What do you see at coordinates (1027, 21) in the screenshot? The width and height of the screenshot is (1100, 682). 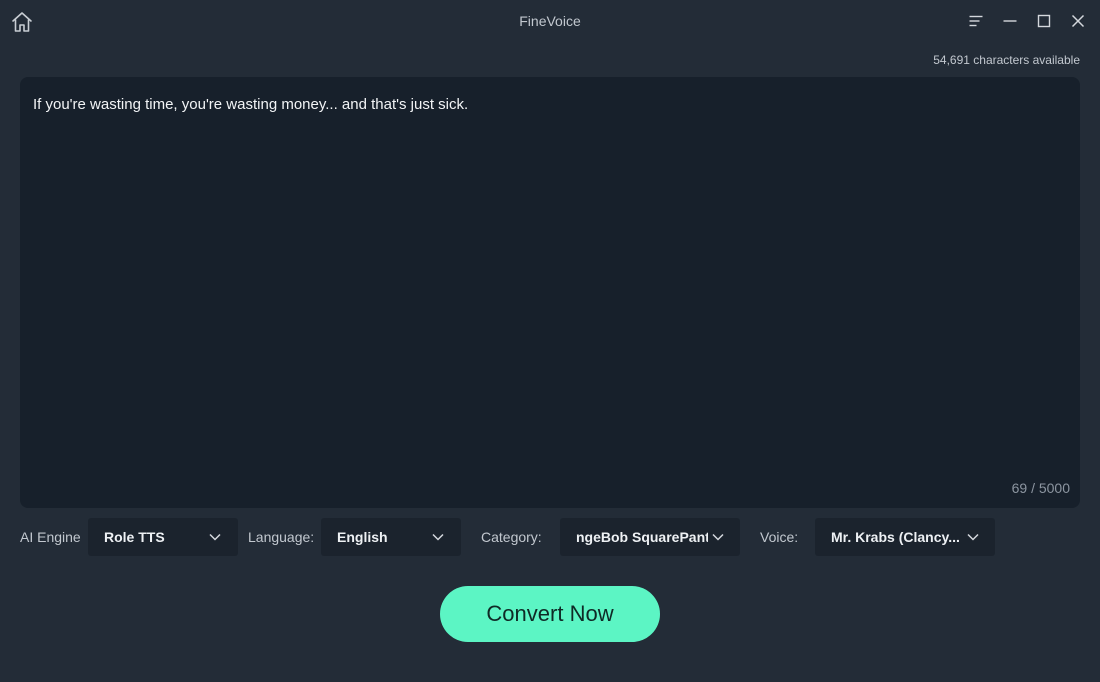 I see `window-controls` at bounding box center [1027, 21].